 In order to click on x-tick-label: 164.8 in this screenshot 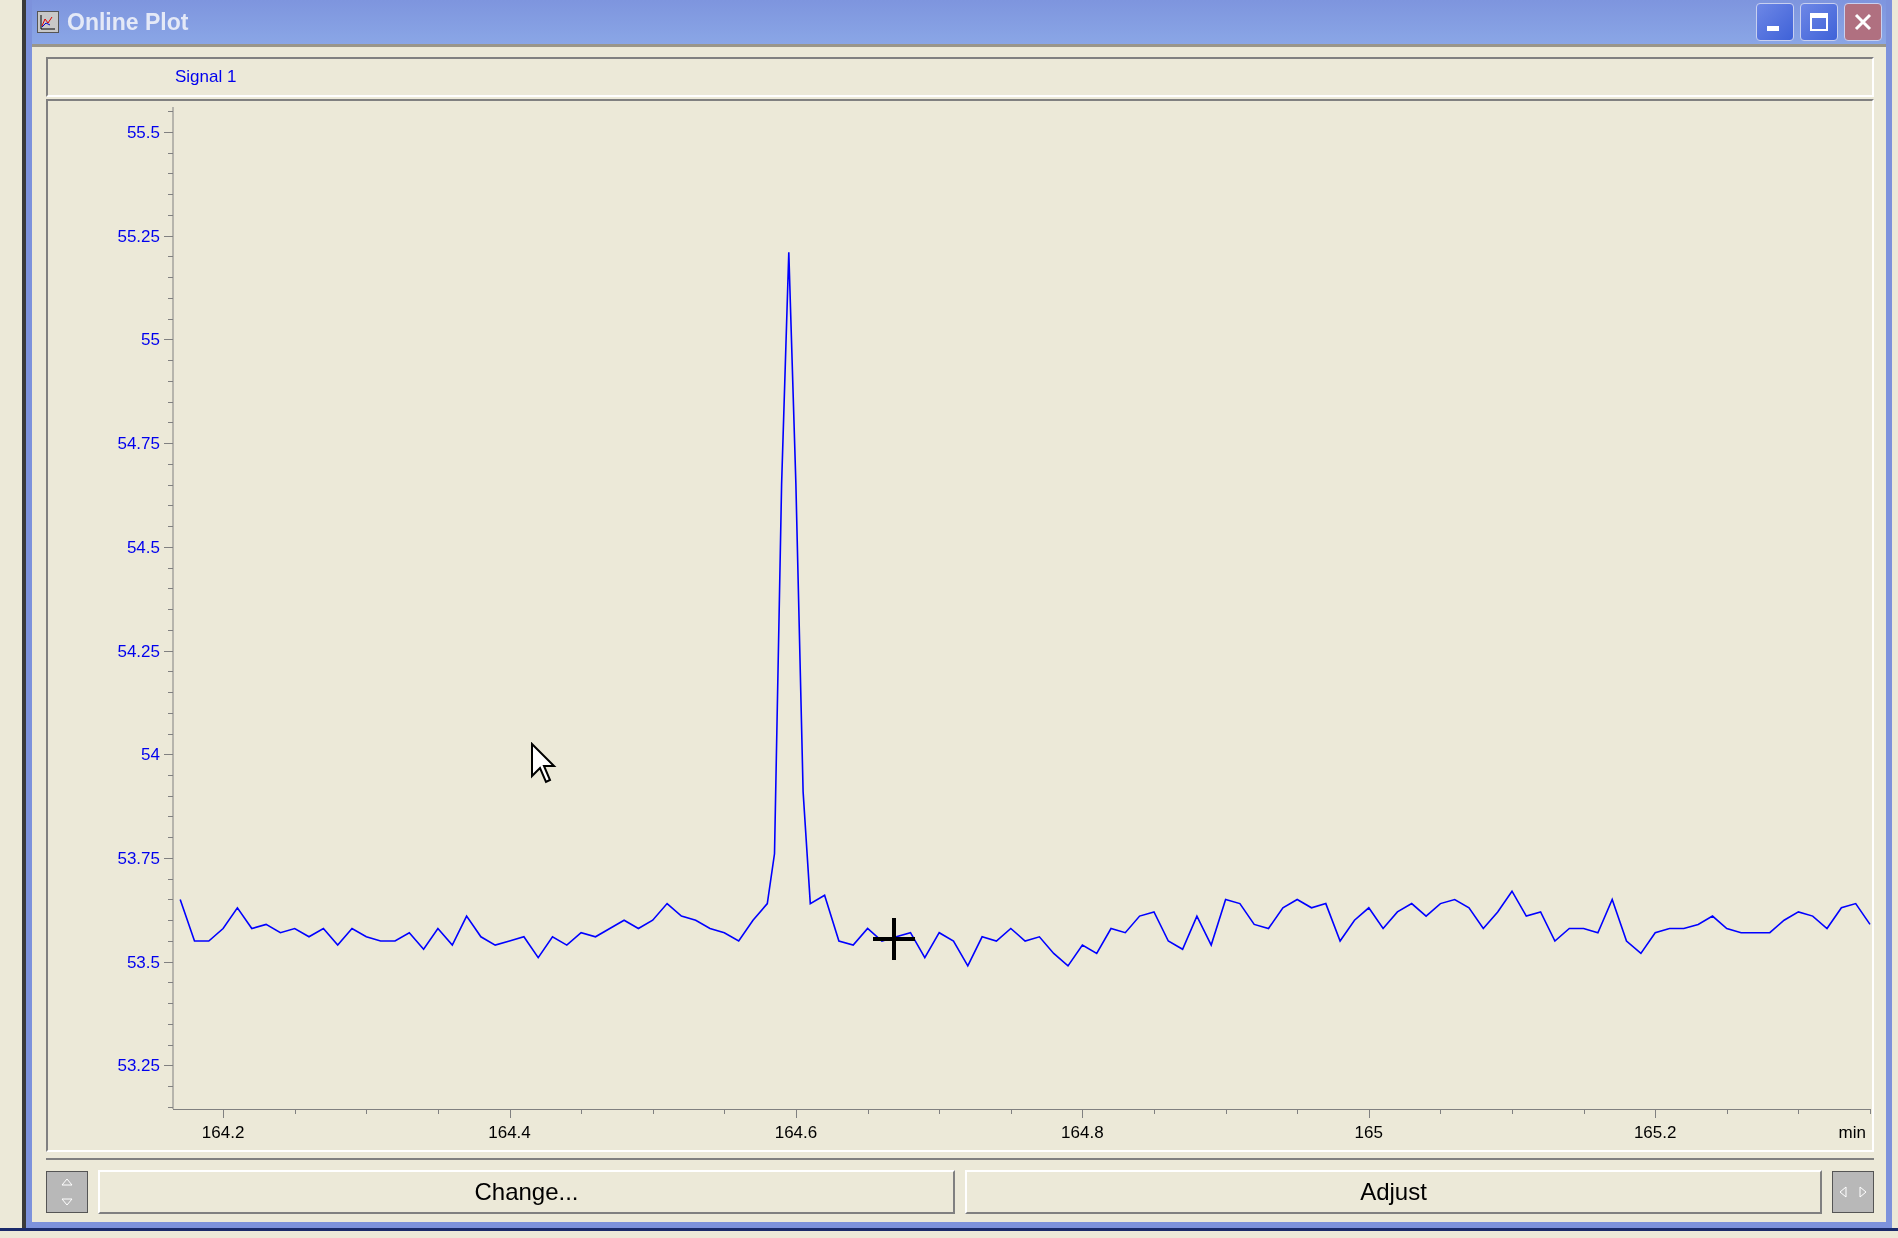, I will do `click(1082, 1132)`.